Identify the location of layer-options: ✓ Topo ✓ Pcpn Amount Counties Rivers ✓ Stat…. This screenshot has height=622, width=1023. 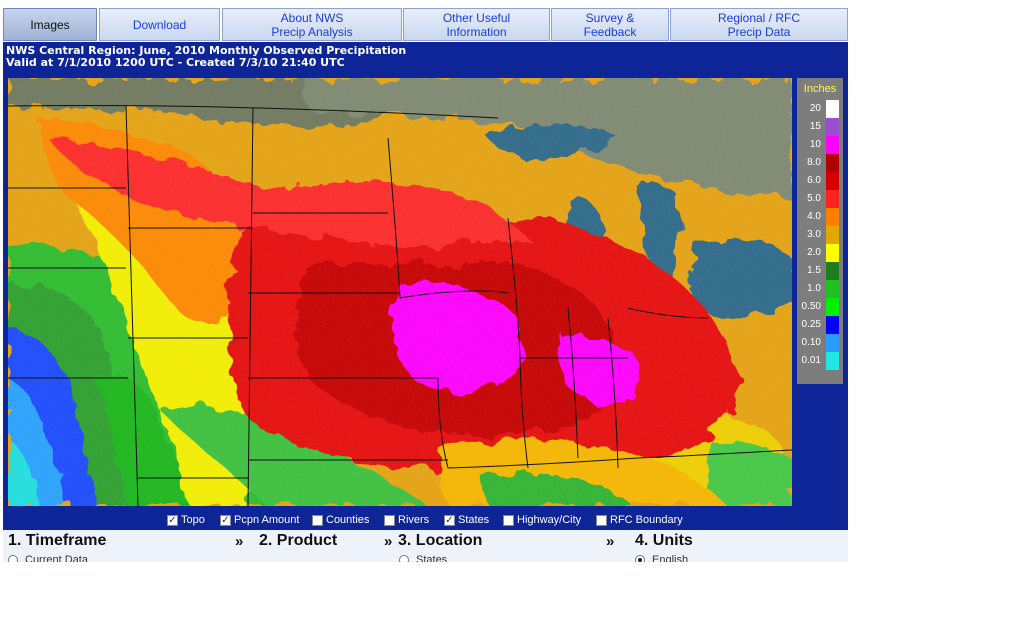
(425, 520).